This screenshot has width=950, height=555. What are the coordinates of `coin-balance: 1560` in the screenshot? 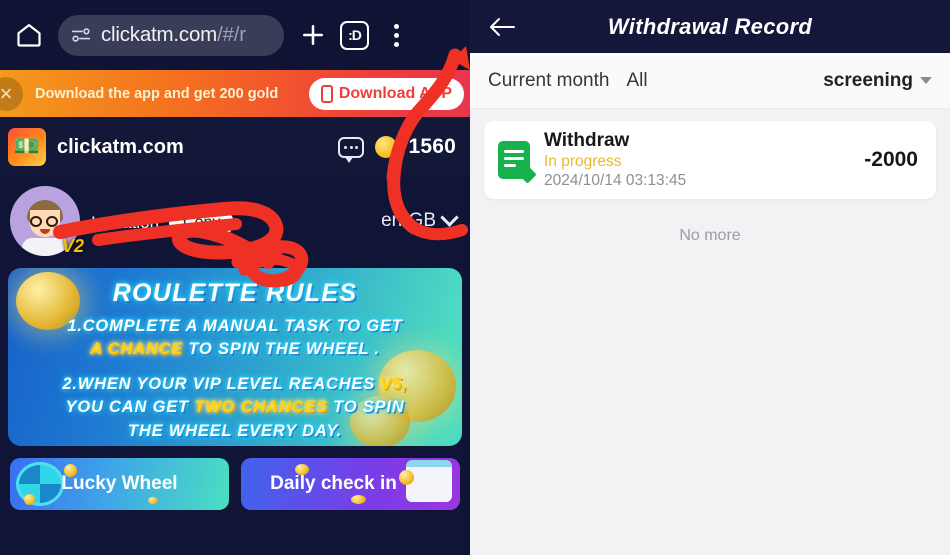 It's located at (432, 146).